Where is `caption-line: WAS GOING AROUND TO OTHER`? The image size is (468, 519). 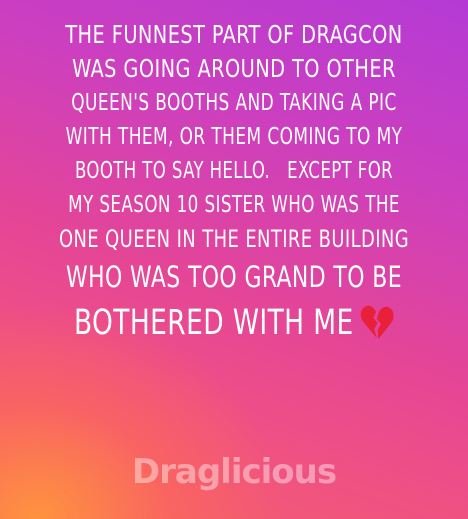
caption-line: WAS GOING AROUND TO OTHER is located at coordinates (234, 68).